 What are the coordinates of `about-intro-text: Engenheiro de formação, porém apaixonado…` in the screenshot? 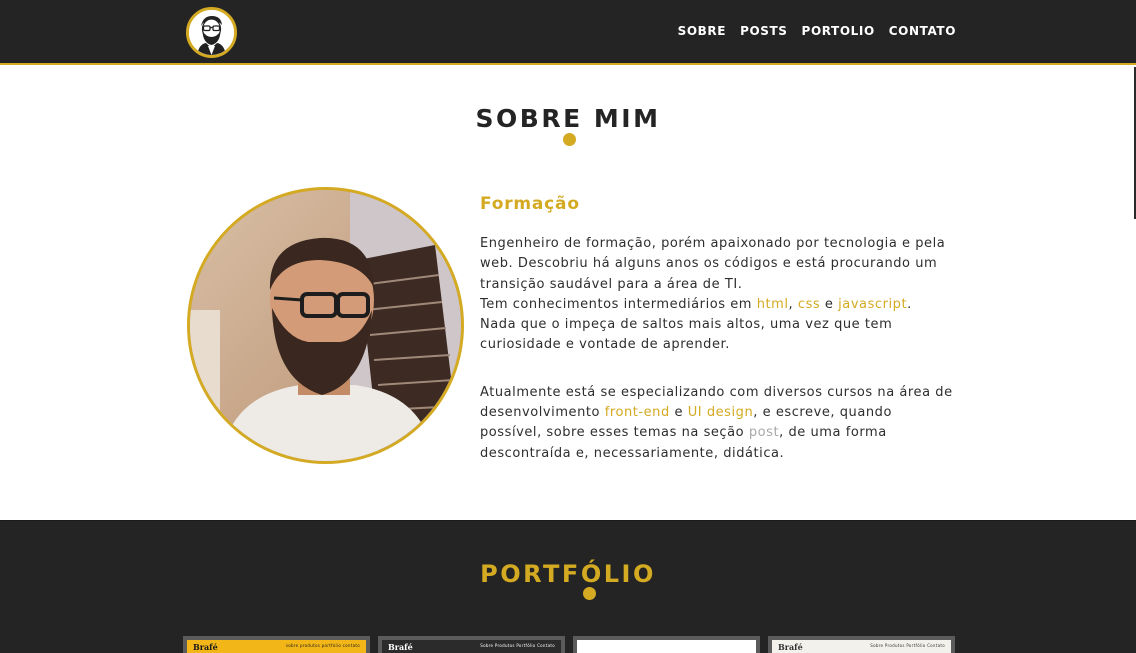 It's located at (713, 264).